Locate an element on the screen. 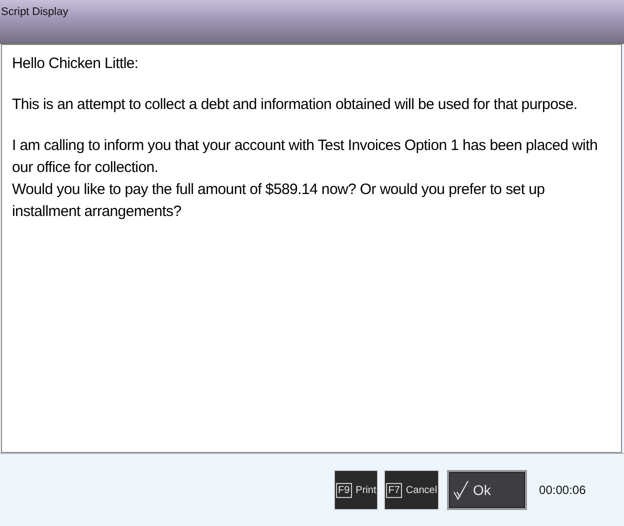 The image size is (624, 526). script-paragraph: Hello Chicken Little: is located at coordinates (76, 64).